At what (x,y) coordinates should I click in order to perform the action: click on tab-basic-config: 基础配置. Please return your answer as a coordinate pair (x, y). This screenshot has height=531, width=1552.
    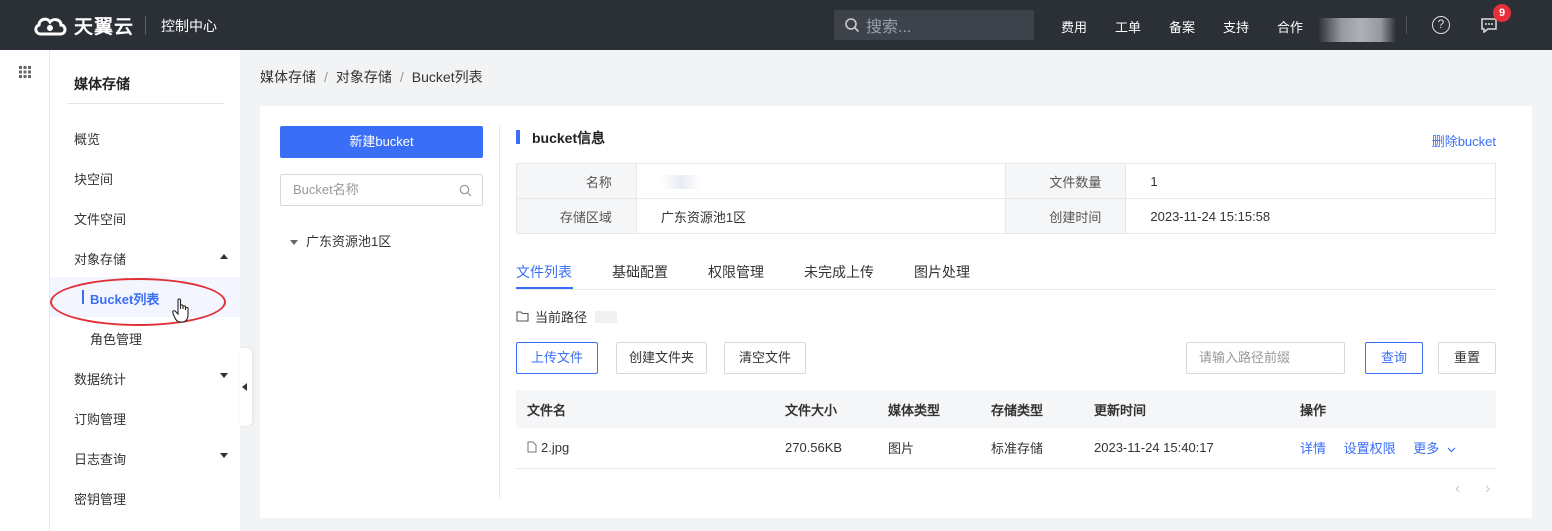
    Looking at the image, I should click on (640, 272).